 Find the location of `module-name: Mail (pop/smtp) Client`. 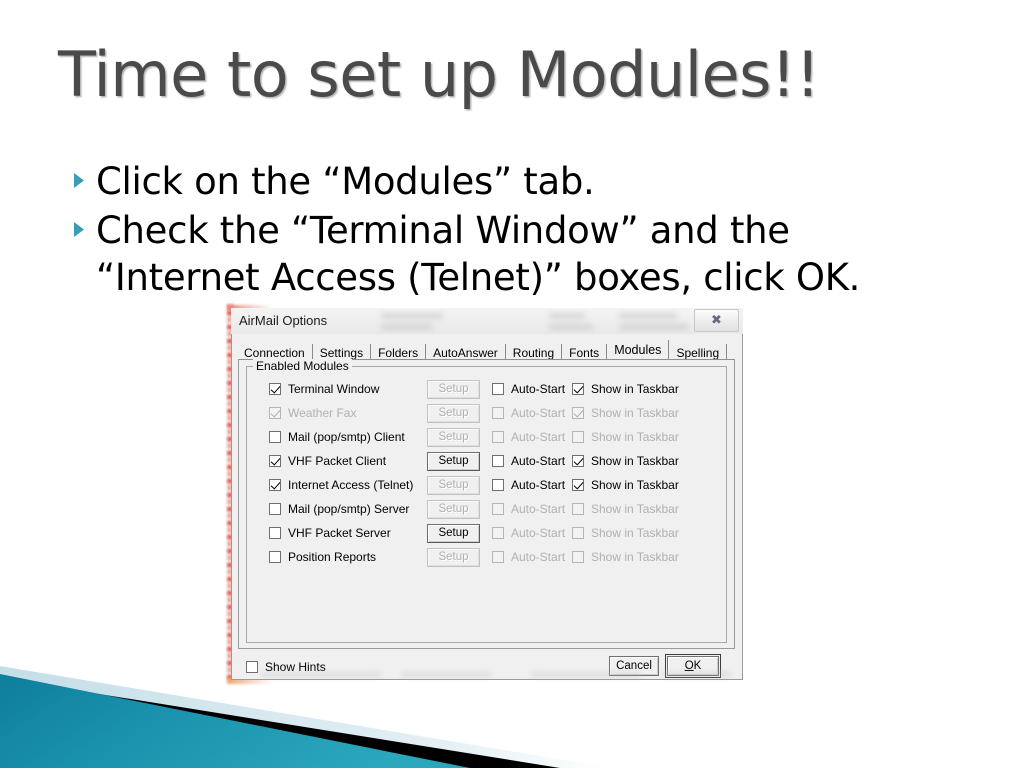

module-name: Mail (pop/smtp) Client is located at coordinates (346, 437).